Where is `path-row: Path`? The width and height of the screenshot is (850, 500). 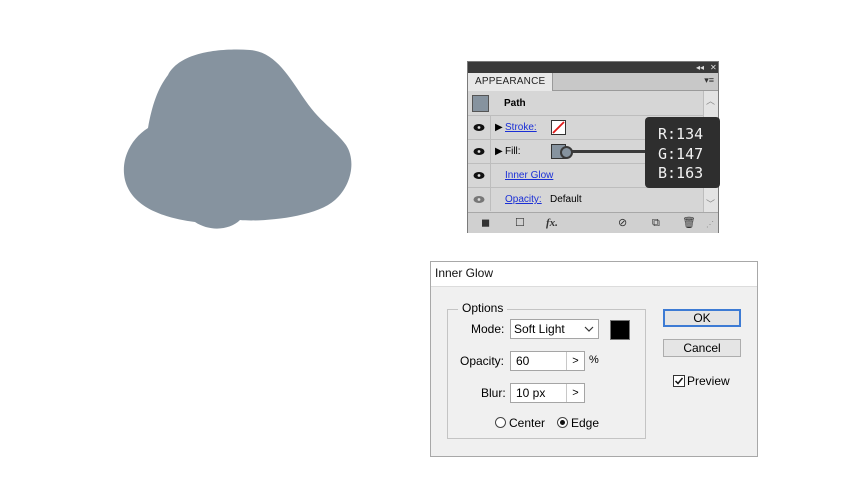 path-row: Path is located at coordinates (586, 104).